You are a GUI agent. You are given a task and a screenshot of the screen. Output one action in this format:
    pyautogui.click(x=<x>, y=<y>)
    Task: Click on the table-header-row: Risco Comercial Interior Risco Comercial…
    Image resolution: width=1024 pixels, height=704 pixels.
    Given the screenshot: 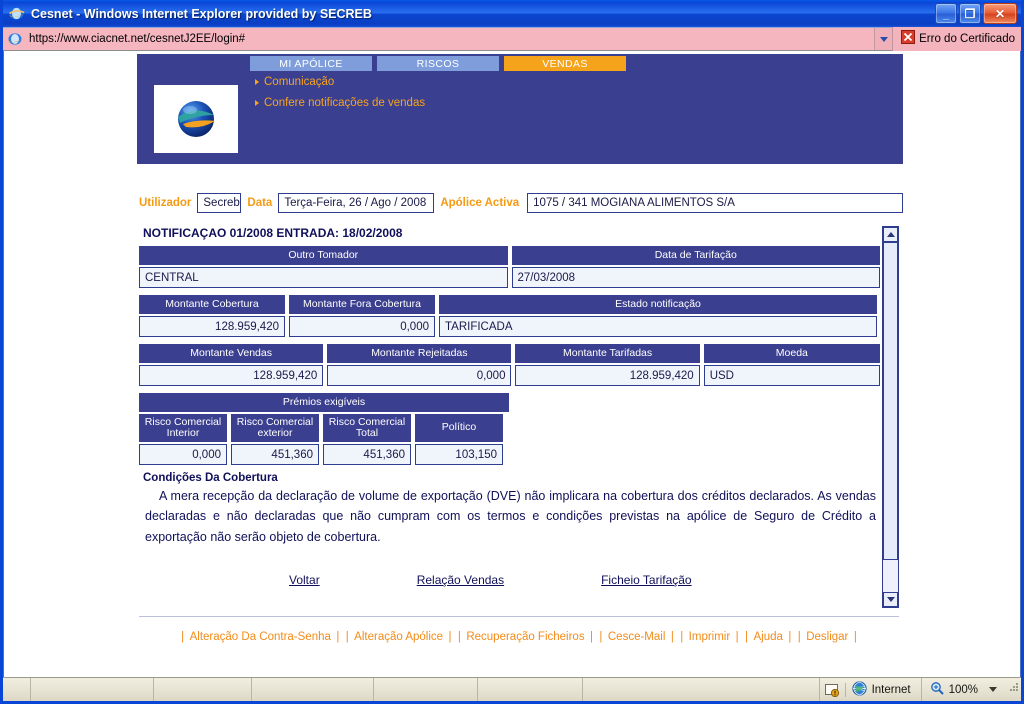 What is the action you would take?
    pyautogui.click(x=509, y=428)
    